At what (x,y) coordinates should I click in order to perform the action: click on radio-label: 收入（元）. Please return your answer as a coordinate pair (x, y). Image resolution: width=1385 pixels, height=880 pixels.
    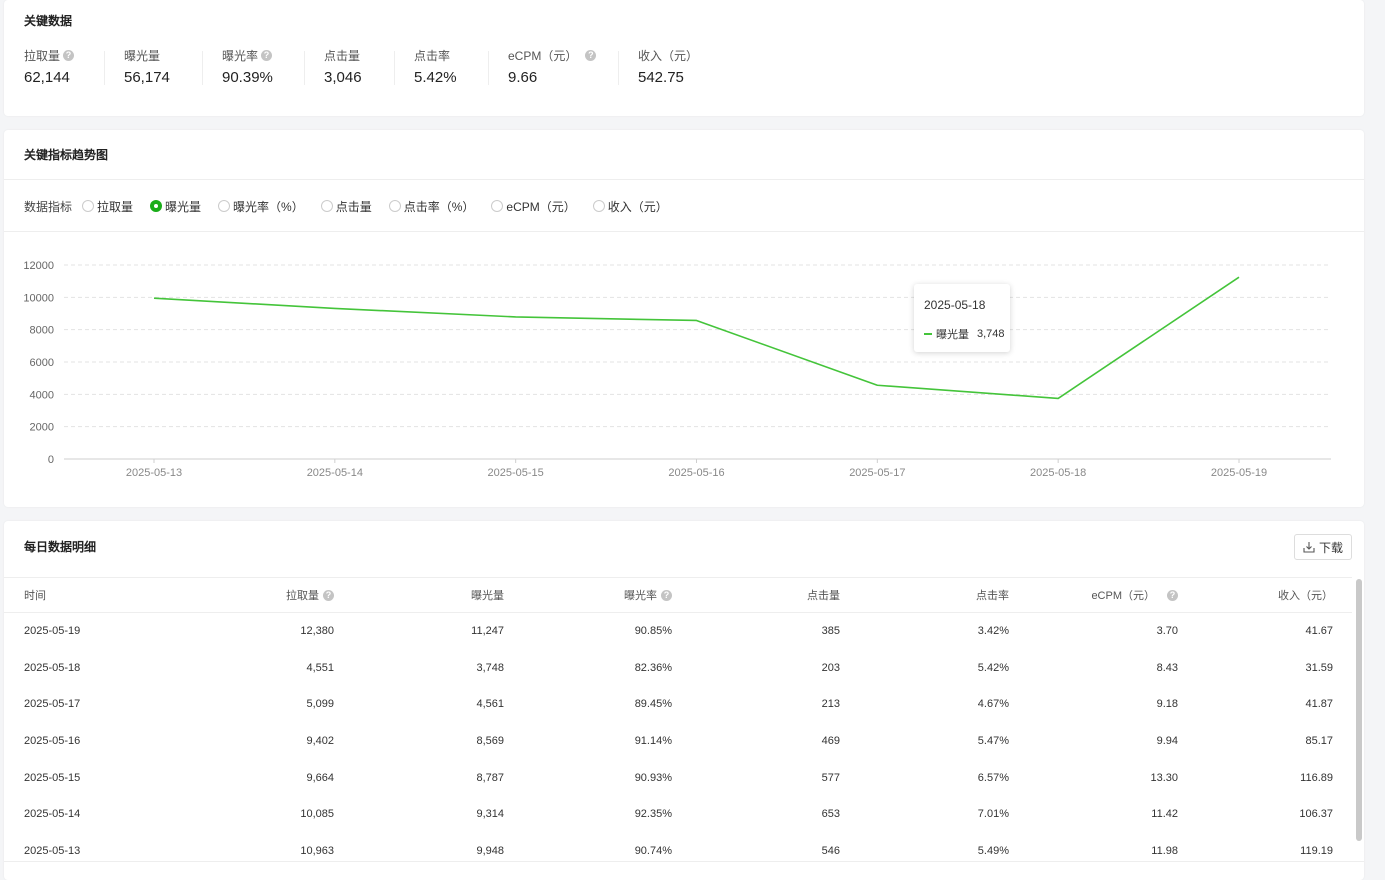
    Looking at the image, I should click on (637, 206).